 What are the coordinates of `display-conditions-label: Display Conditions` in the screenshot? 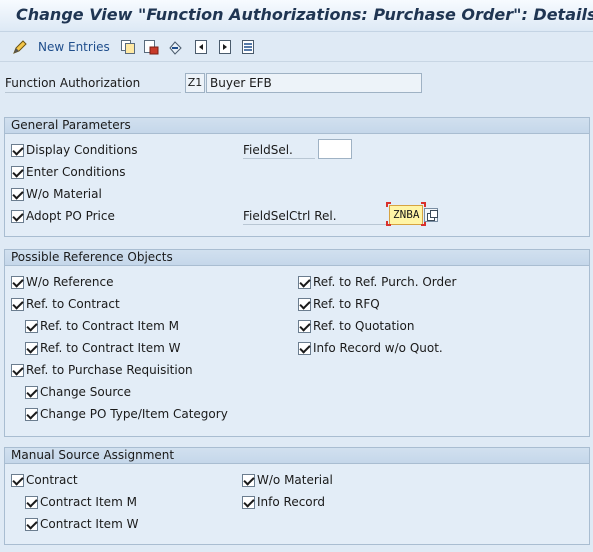 It's located at (82, 150).